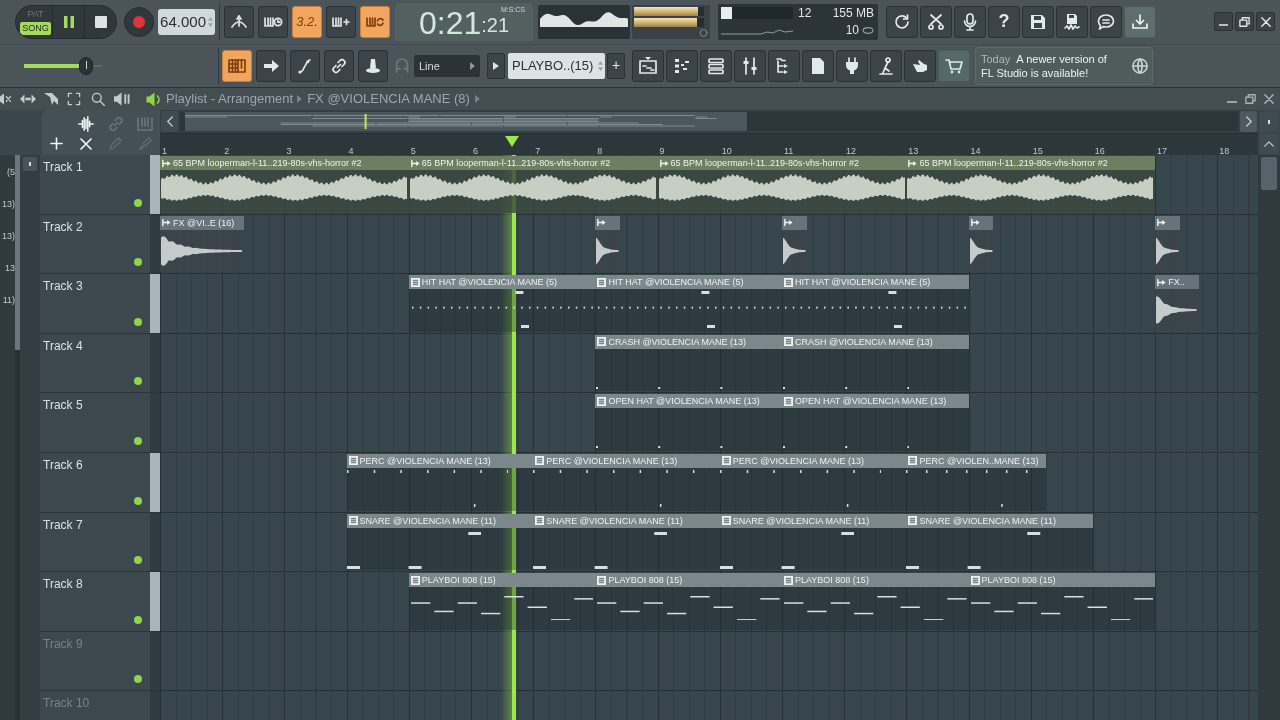 Image resolution: width=1280 pixels, height=720 pixels. What do you see at coordinates (373, 65) in the screenshot?
I see `stamp-tool-button` at bounding box center [373, 65].